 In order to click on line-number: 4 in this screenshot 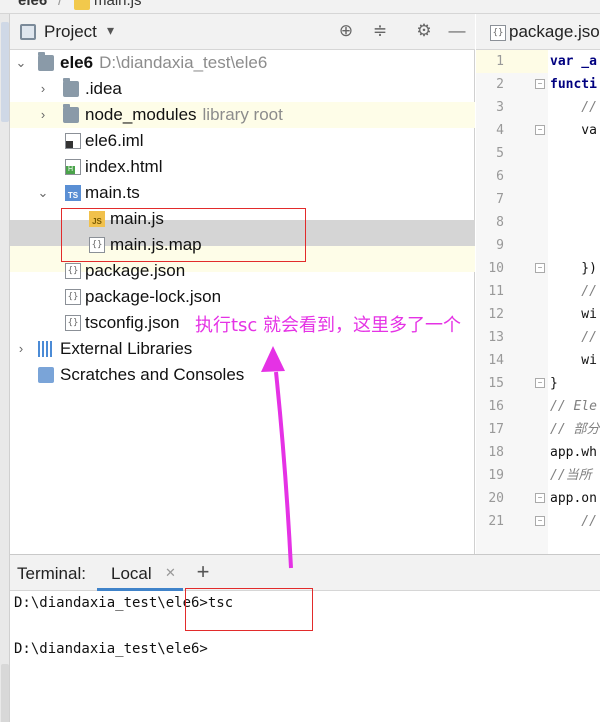, I will do `click(500, 130)`.